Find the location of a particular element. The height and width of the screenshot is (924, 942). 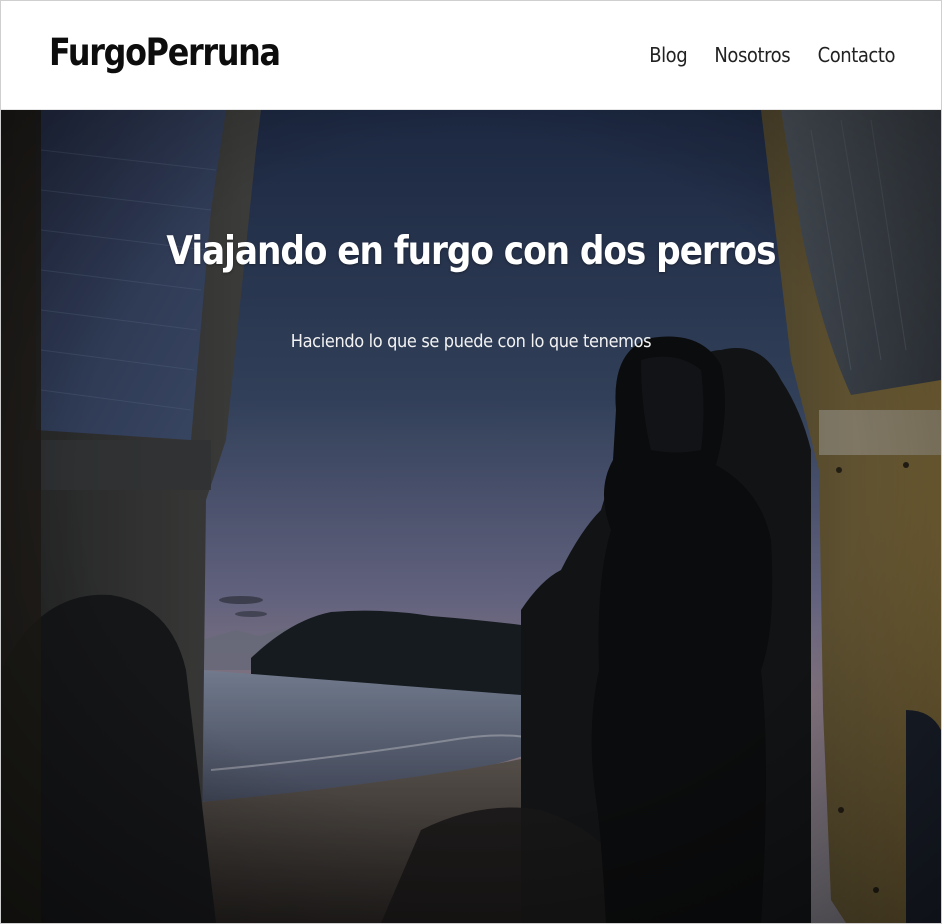

site-header: FurgoPerruna Blog Nosotros Contacto is located at coordinates (471, 55).